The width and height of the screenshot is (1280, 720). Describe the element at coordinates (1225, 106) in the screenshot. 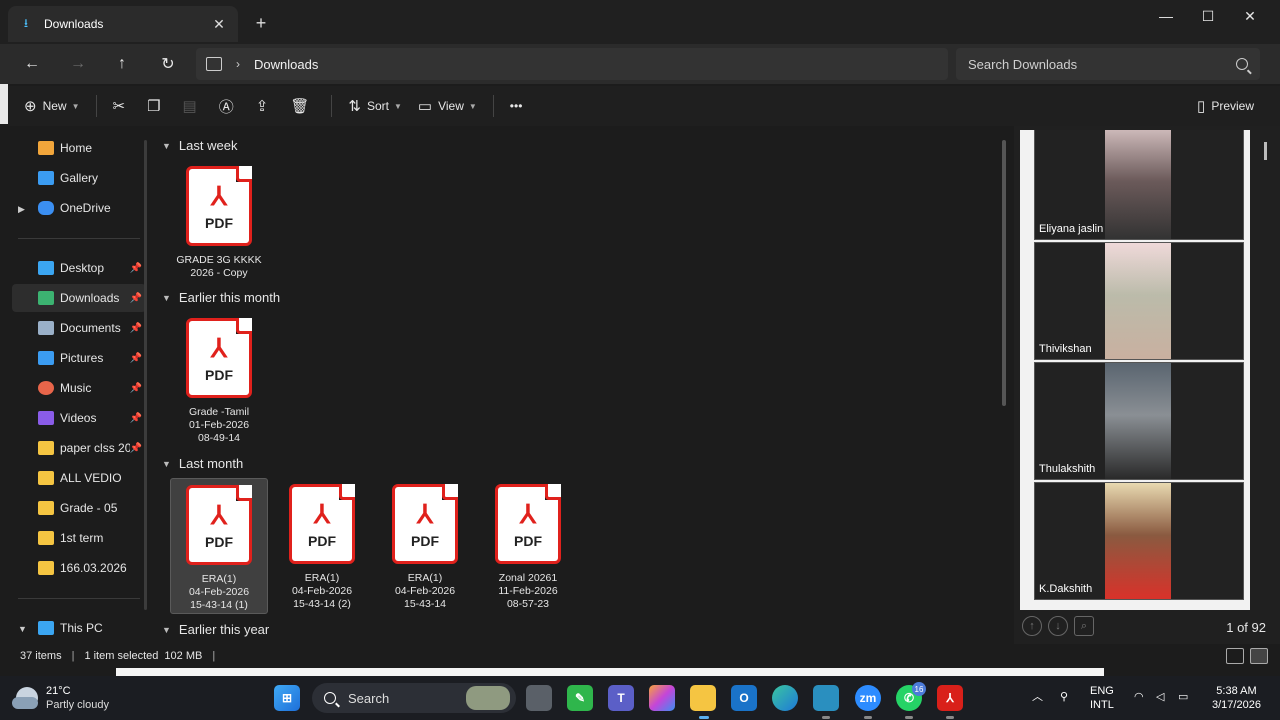

I see `preview-button: ▯ Preview` at that location.